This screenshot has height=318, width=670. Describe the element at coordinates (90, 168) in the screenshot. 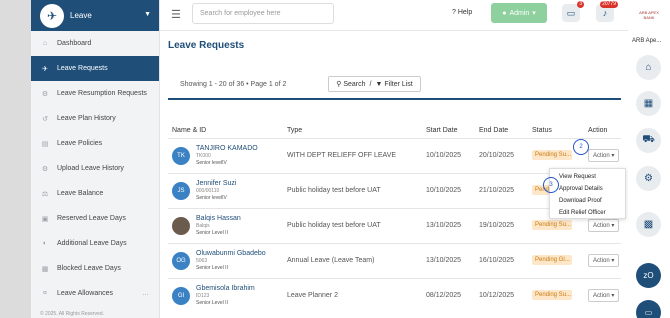

I see `sidebar-item-label: Upload Leave History` at that location.